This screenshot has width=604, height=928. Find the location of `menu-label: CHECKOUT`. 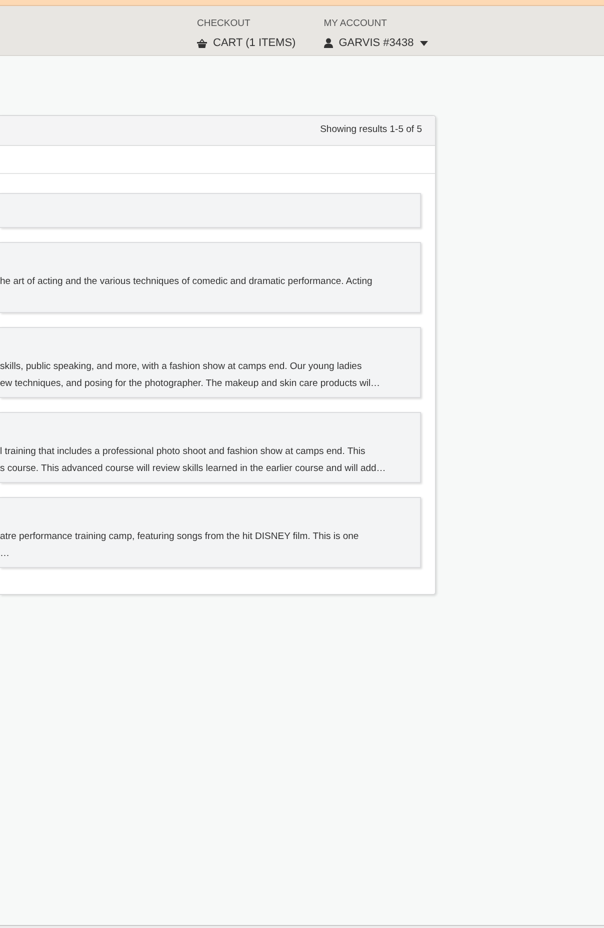

menu-label: CHECKOUT is located at coordinates (224, 24).